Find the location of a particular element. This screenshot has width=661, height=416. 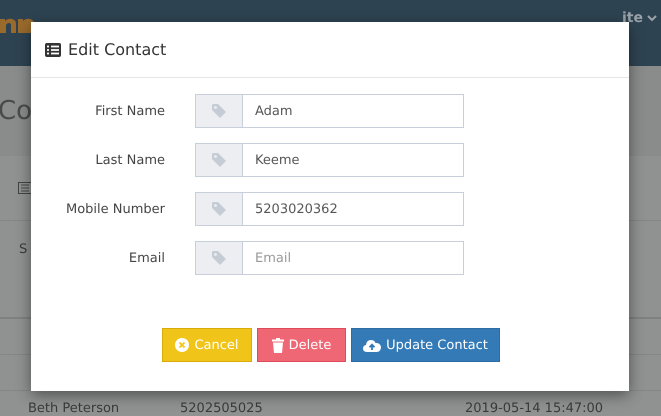

close-icon is located at coordinates (182, 345).